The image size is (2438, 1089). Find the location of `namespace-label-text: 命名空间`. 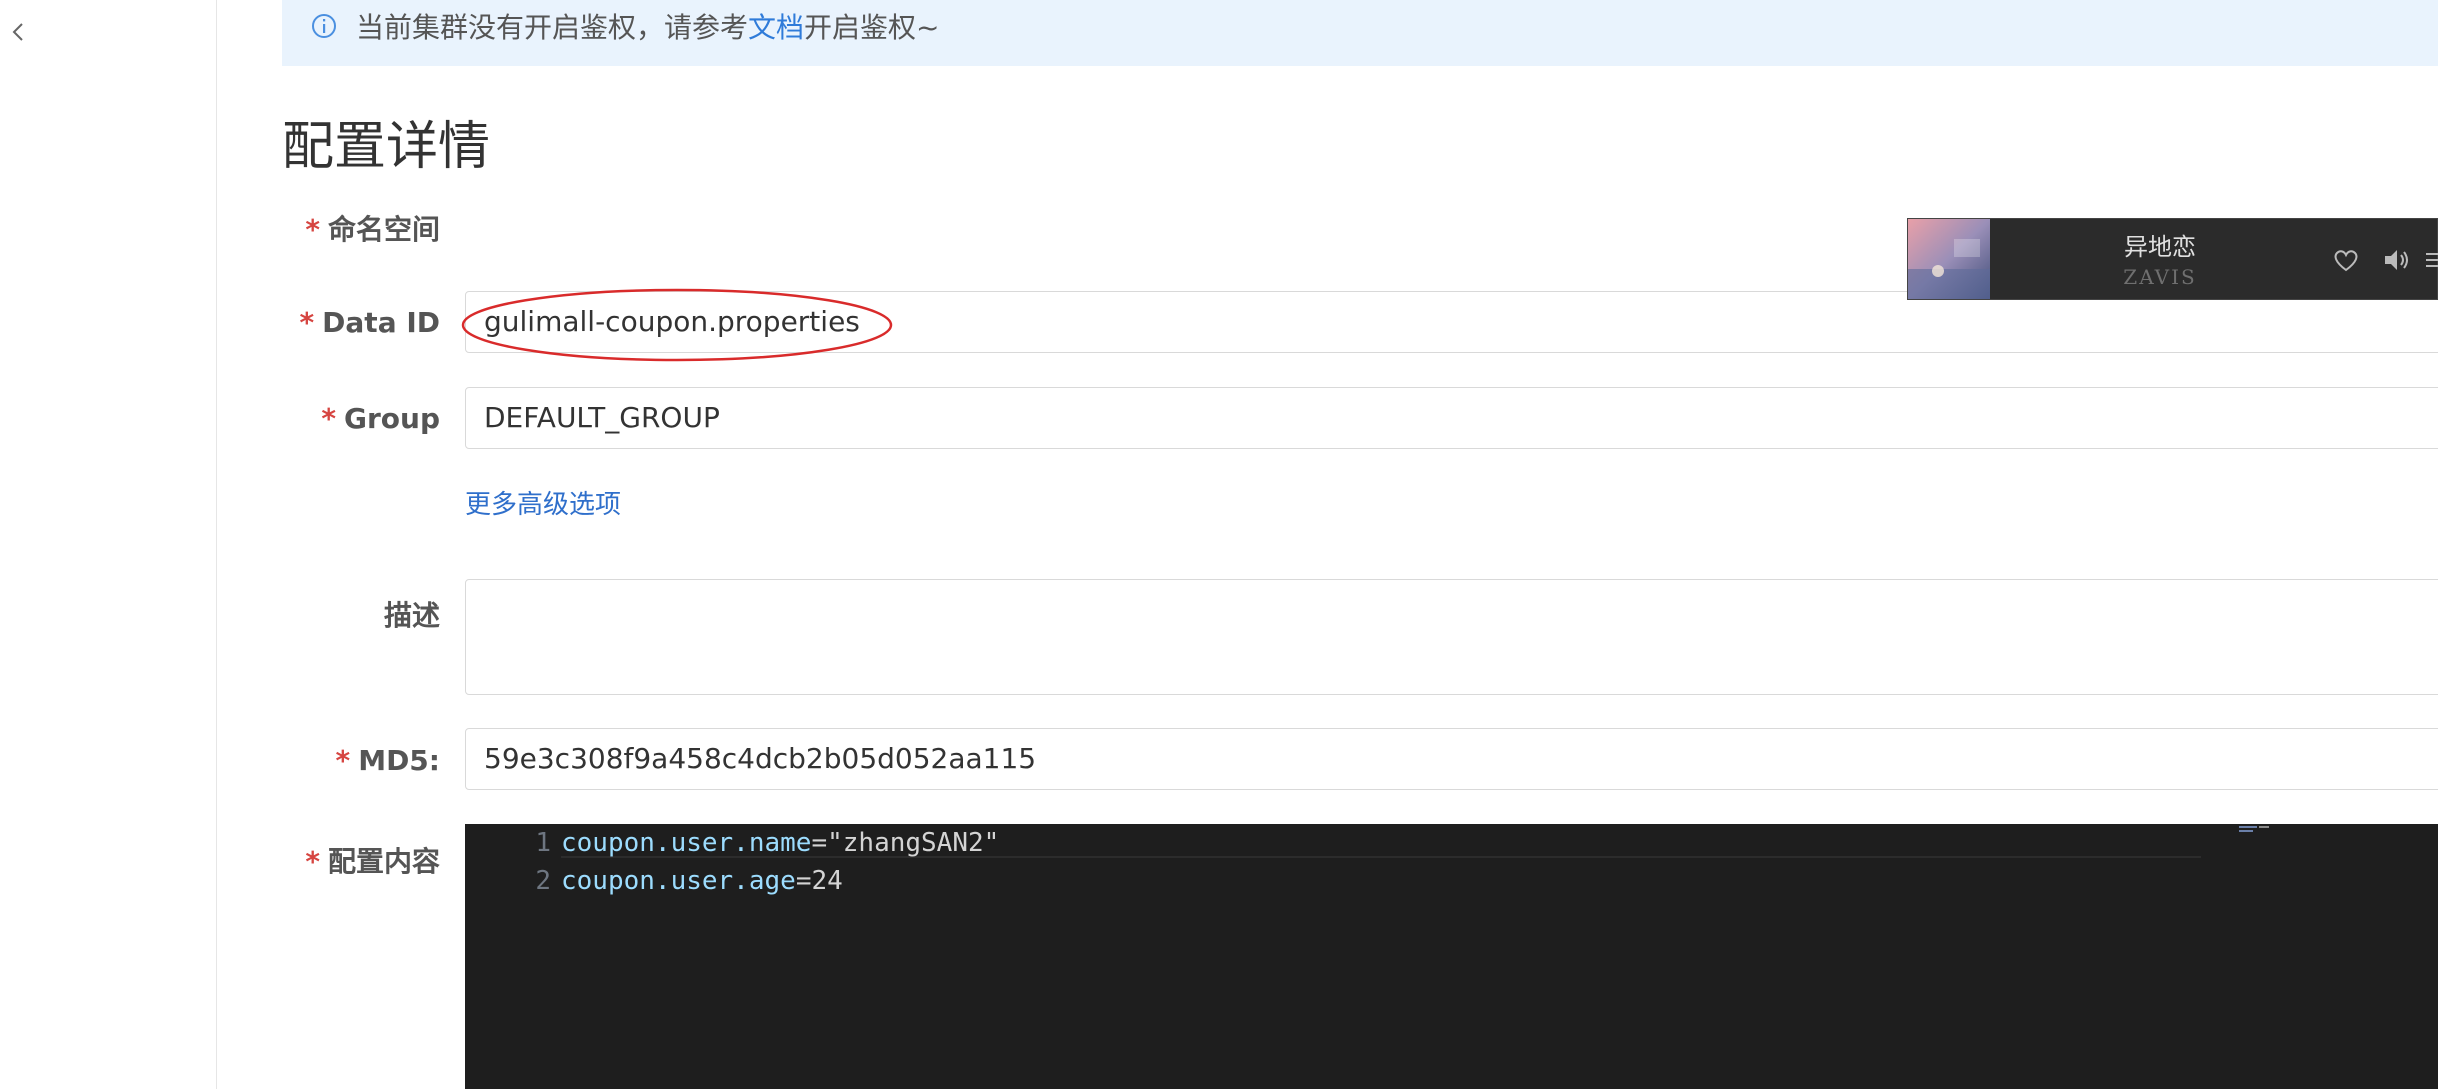

namespace-label-text: 命名空间 is located at coordinates (383, 229).